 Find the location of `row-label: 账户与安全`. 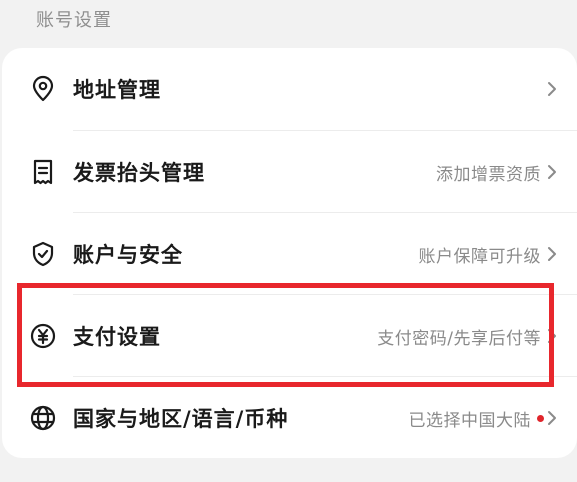

row-label: 账户与安全 is located at coordinates (128, 255).